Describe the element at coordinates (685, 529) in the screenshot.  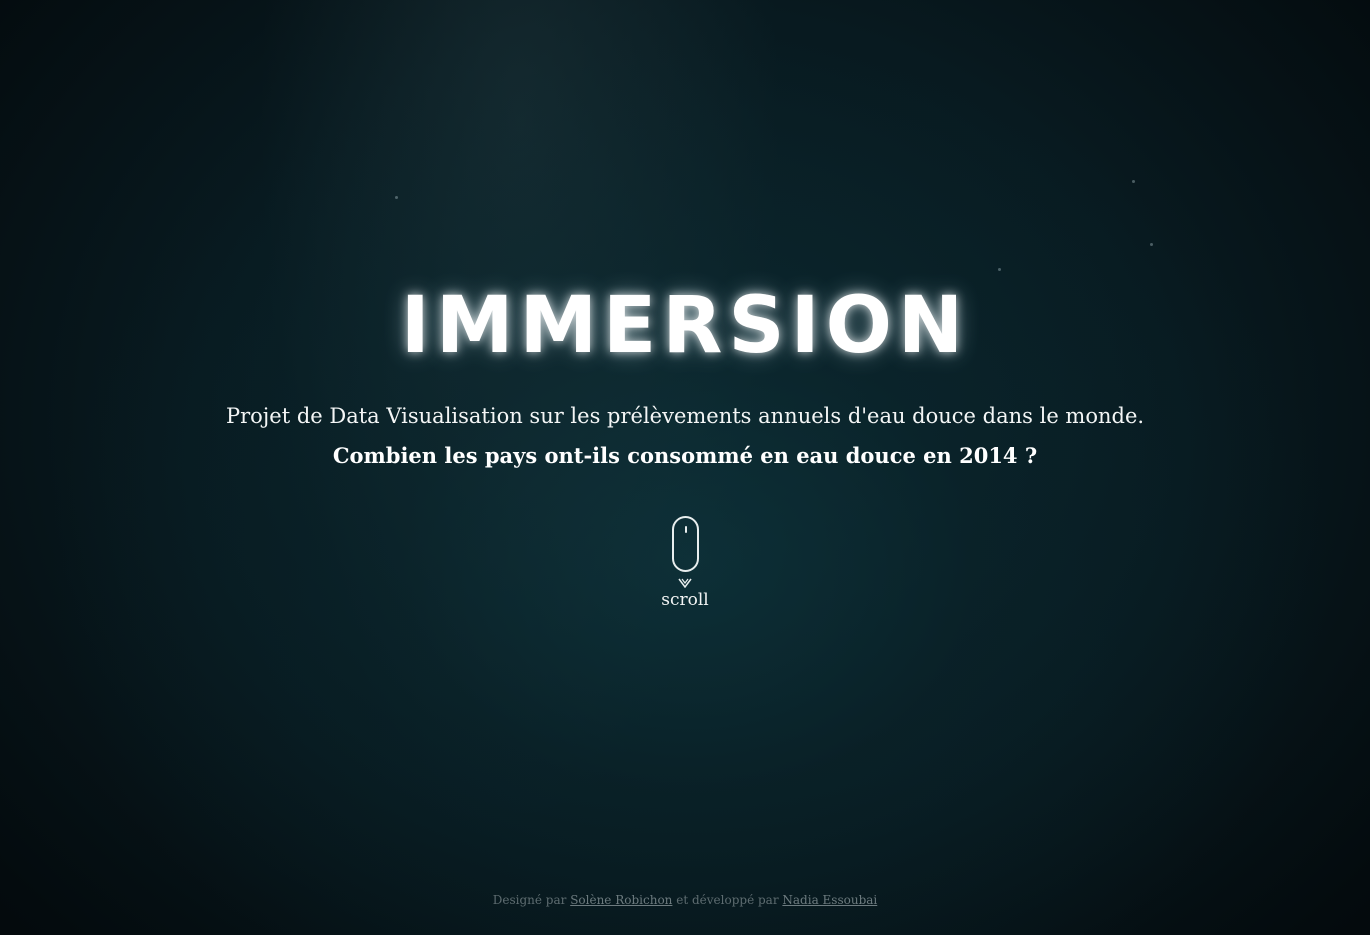
I see `mouse-wheel` at that location.